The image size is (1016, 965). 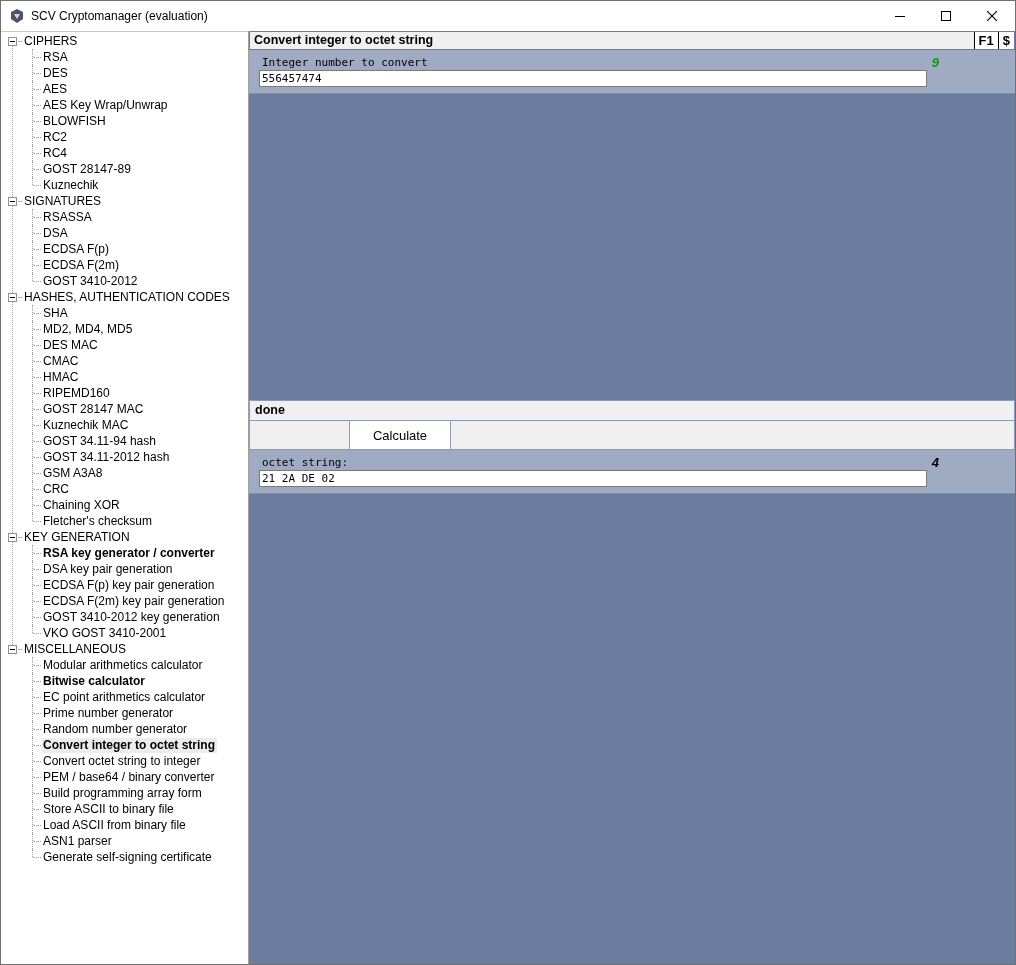 I want to click on tree-item: HMAC, so click(x=61, y=377).